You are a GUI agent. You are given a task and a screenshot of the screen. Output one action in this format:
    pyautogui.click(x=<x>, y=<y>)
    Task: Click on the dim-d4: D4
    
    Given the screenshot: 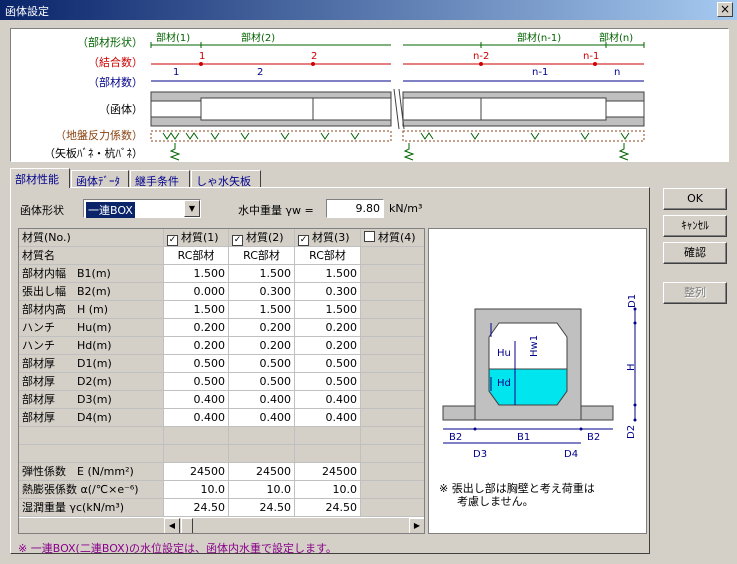 What is the action you would take?
    pyautogui.click(x=571, y=454)
    